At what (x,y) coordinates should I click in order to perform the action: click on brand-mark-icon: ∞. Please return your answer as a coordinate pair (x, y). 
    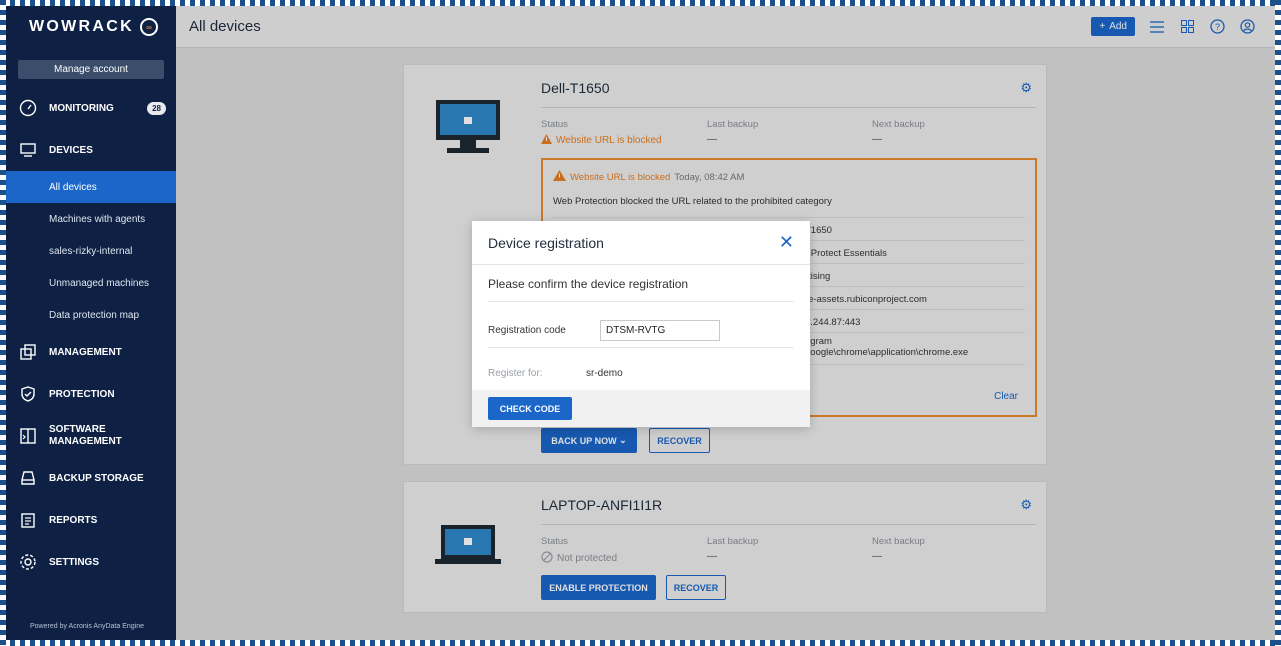
    Looking at the image, I should click on (148, 27).